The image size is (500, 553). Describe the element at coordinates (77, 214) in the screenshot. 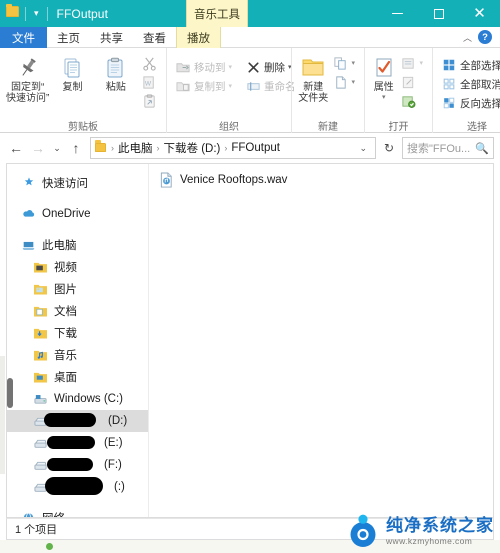

I see `sidebar-item-onedrive: OneDrive` at that location.